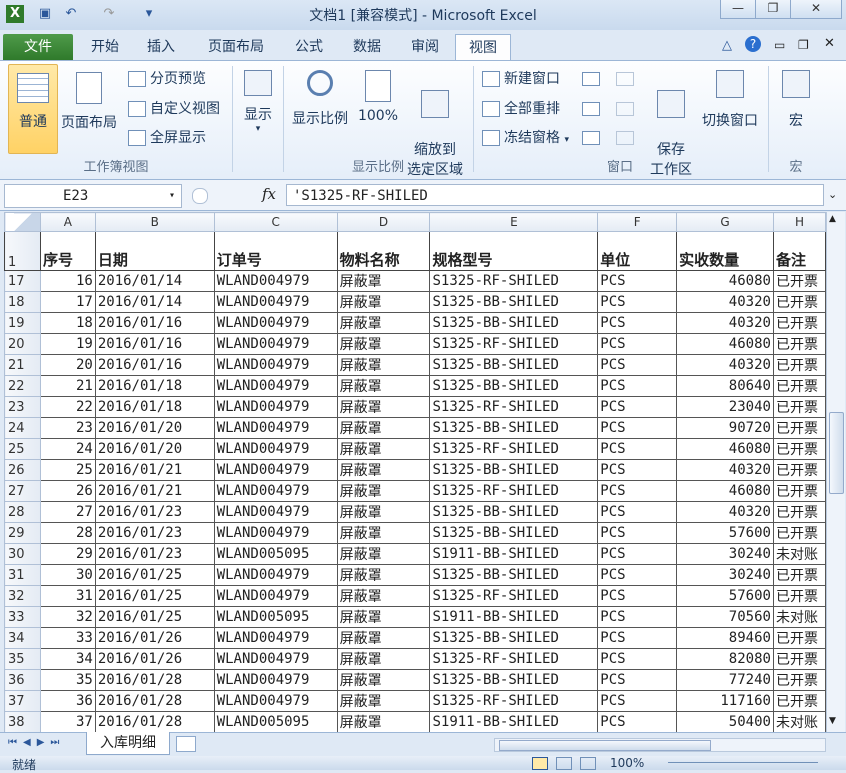 The height and width of the screenshot is (773, 846). What do you see at coordinates (67, 680) in the screenshot?
I see `cell: 35` at bounding box center [67, 680].